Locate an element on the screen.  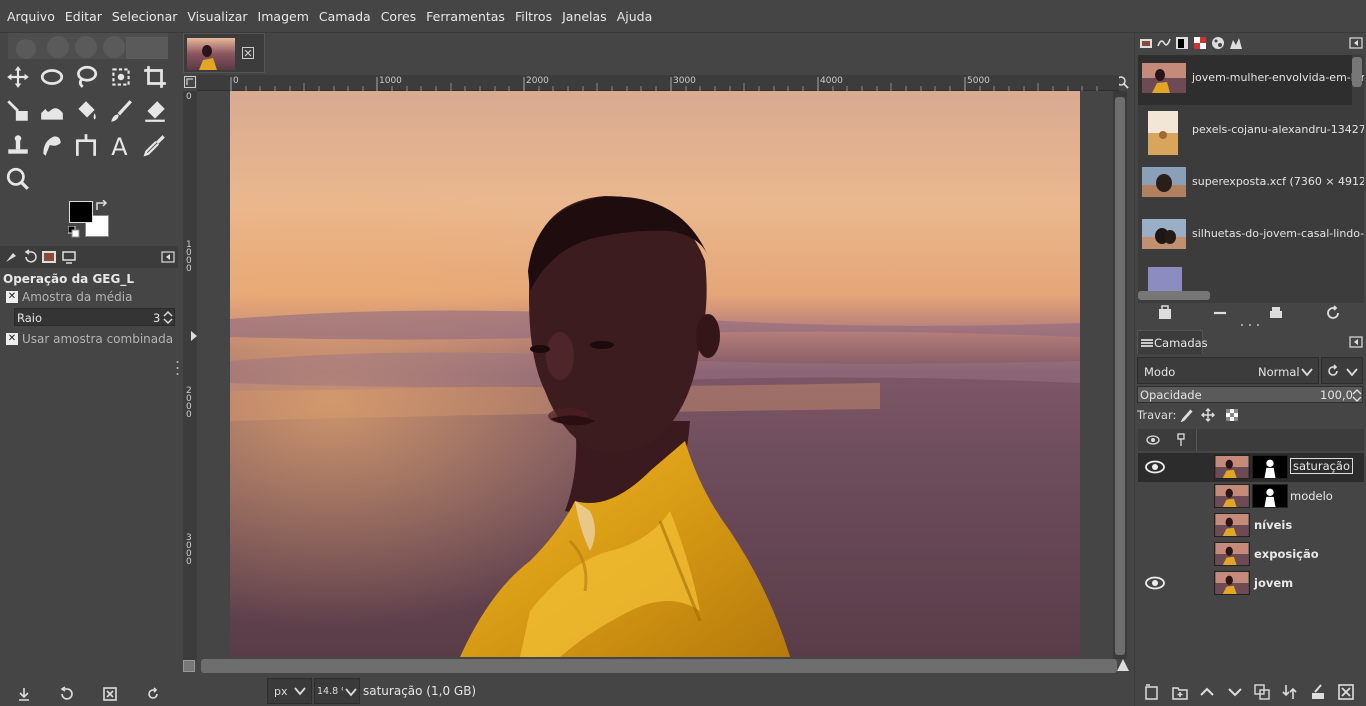
menu-selecionar: Selecionar is located at coordinates (145, 16).